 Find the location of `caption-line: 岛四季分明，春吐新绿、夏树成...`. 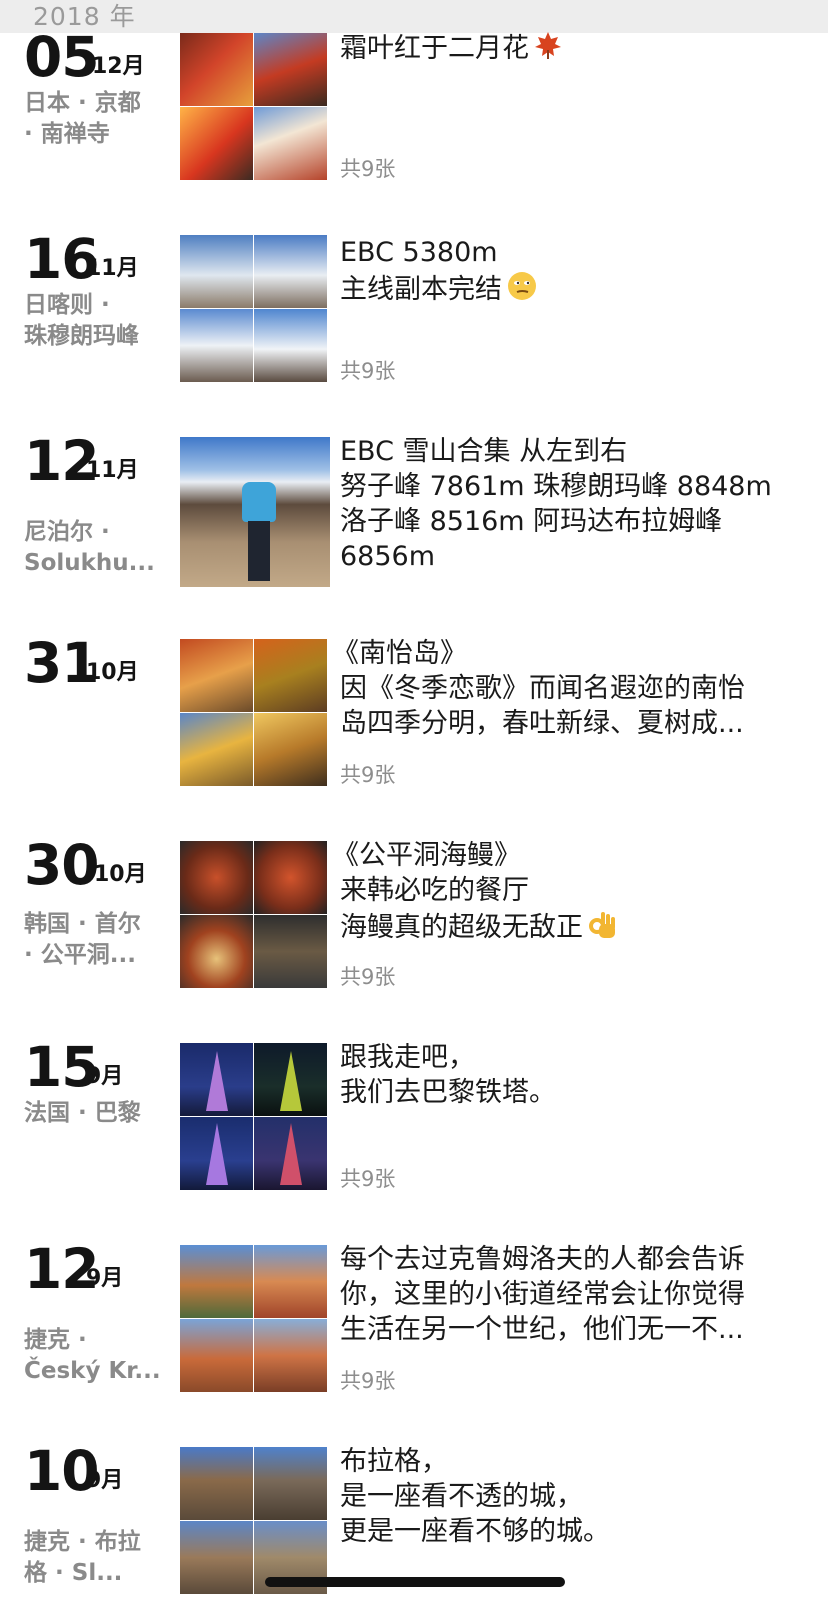

caption-line: 岛四季分明，春吐新绿、夏树成... is located at coordinates (542, 723).